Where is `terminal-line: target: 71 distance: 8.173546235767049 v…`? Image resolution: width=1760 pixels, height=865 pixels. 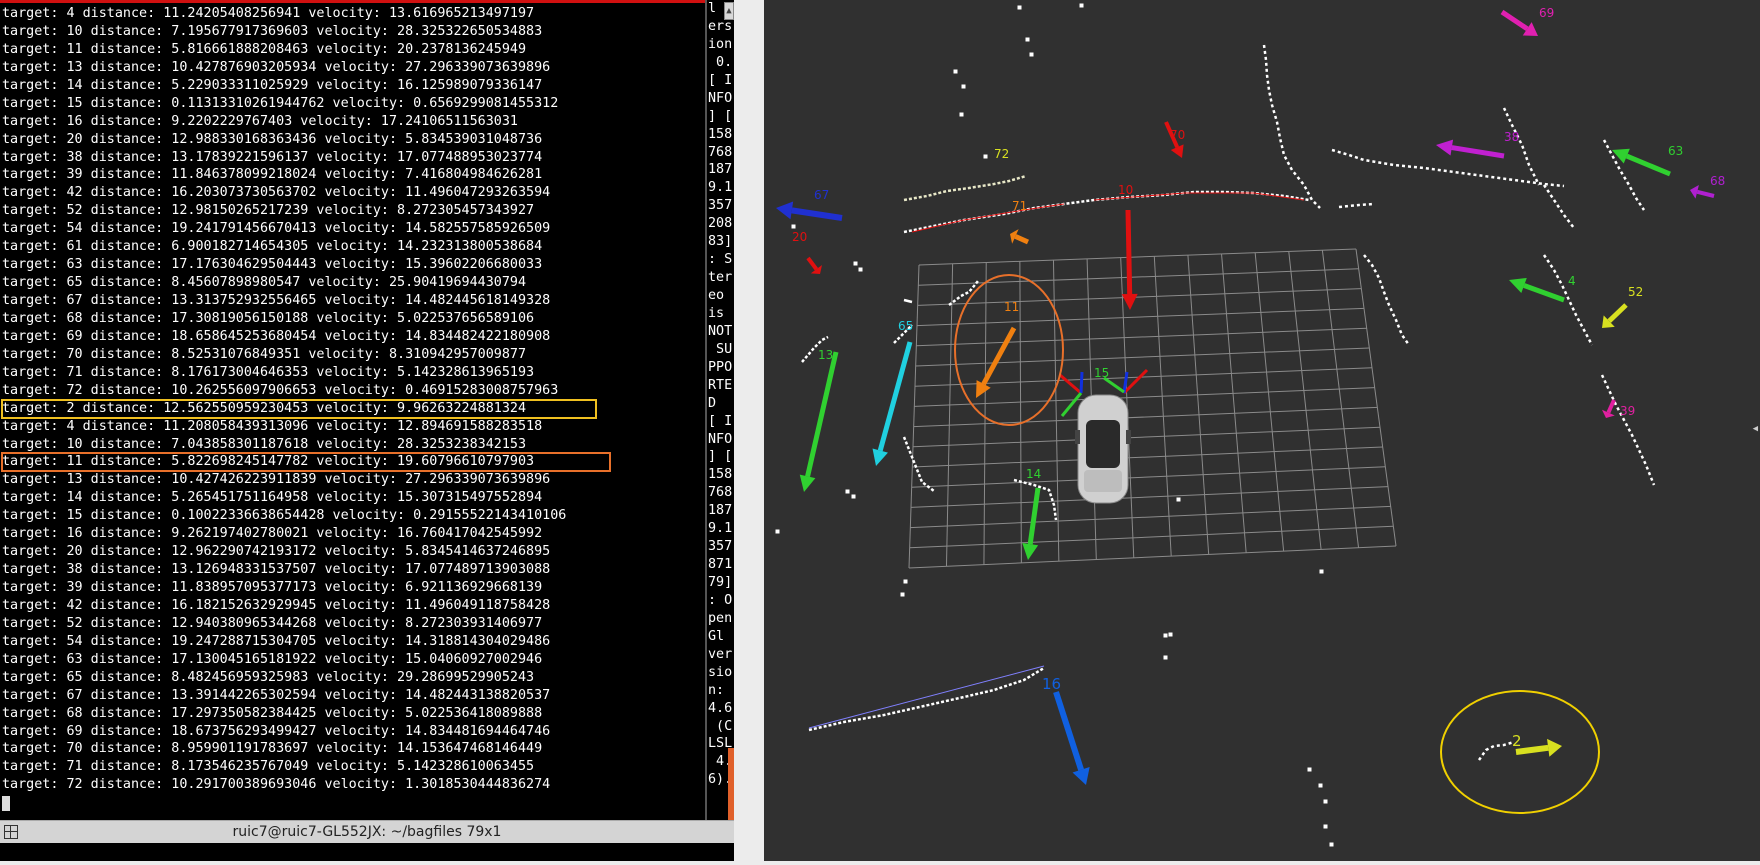 terminal-line: target: 71 distance: 8.173546235767049 v… is located at coordinates (268, 767).